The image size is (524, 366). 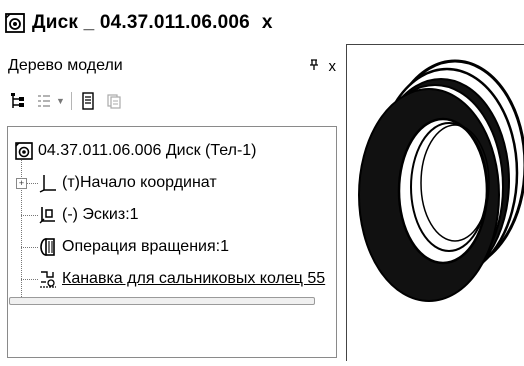 I want to click on close-document-tab-button: x, so click(x=267, y=23).